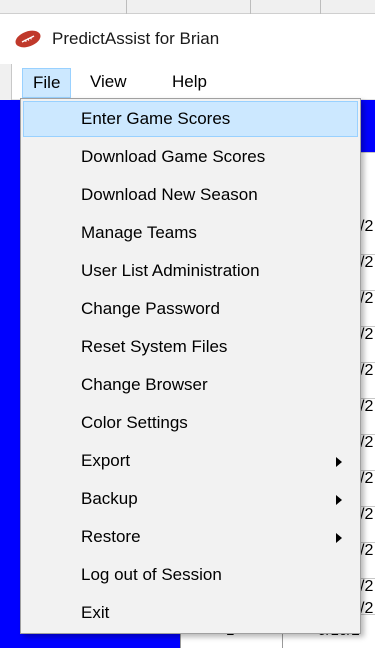  I want to click on menu-item-user-list-administration: User List Administration, so click(190, 271).